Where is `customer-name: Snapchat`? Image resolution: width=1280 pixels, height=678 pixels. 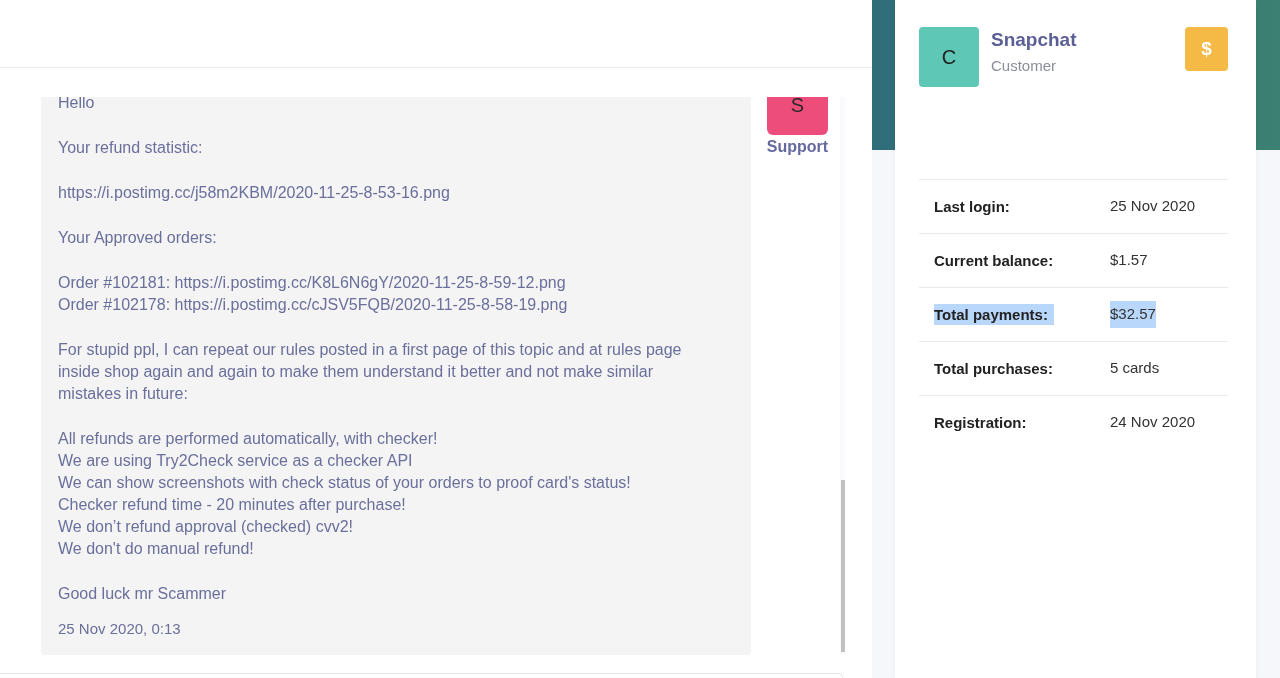 customer-name: Snapchat is located at coordinates (1034, 40).